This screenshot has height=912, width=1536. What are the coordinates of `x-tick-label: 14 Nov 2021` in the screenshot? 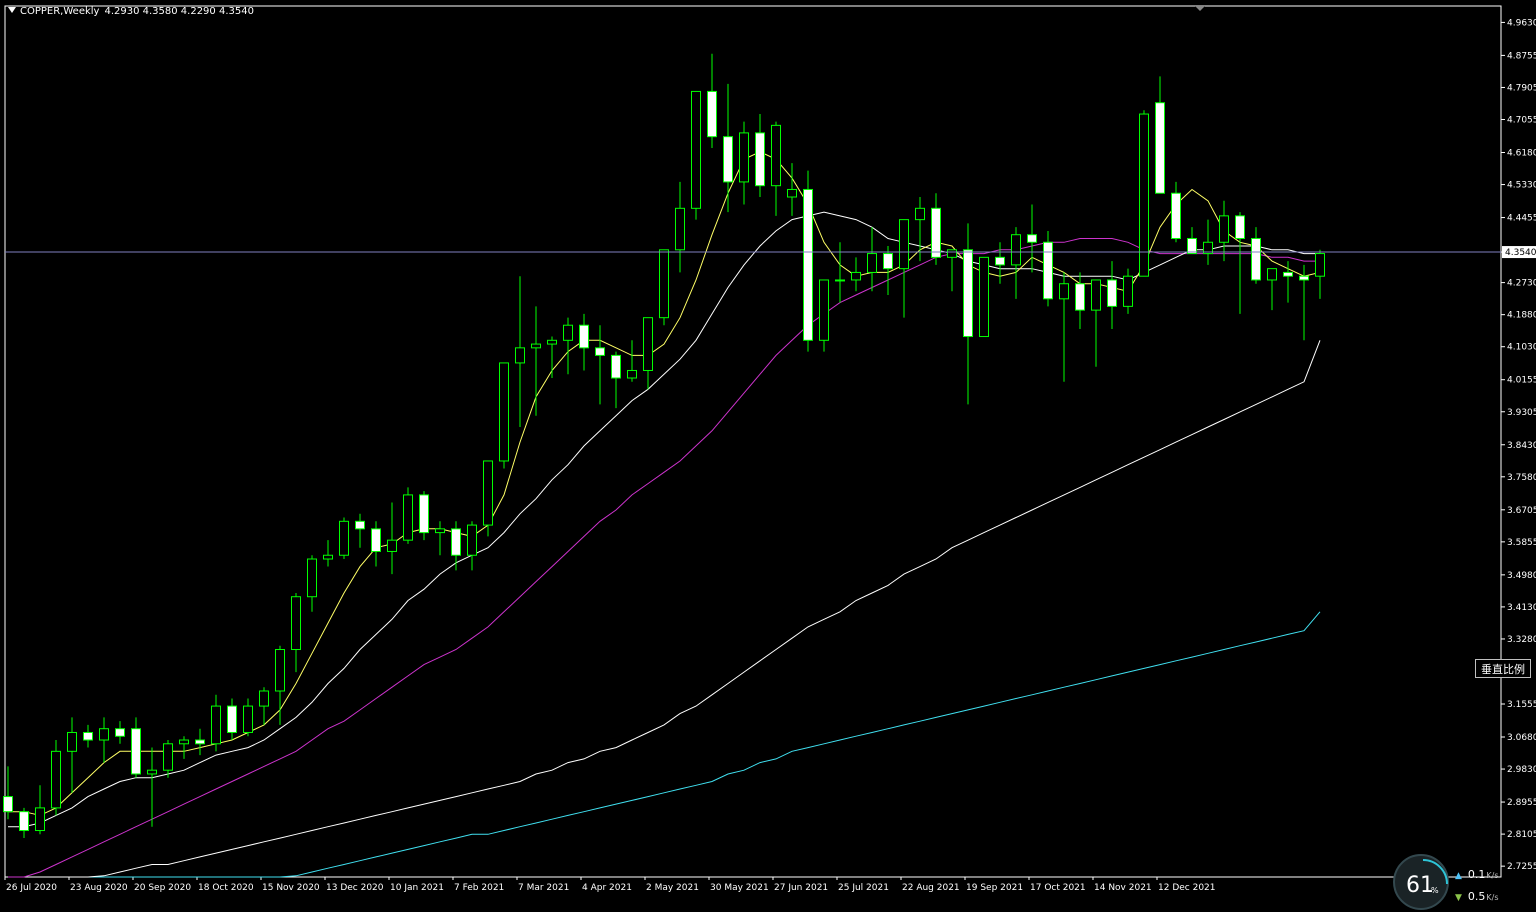 It's located at (1123, 888).